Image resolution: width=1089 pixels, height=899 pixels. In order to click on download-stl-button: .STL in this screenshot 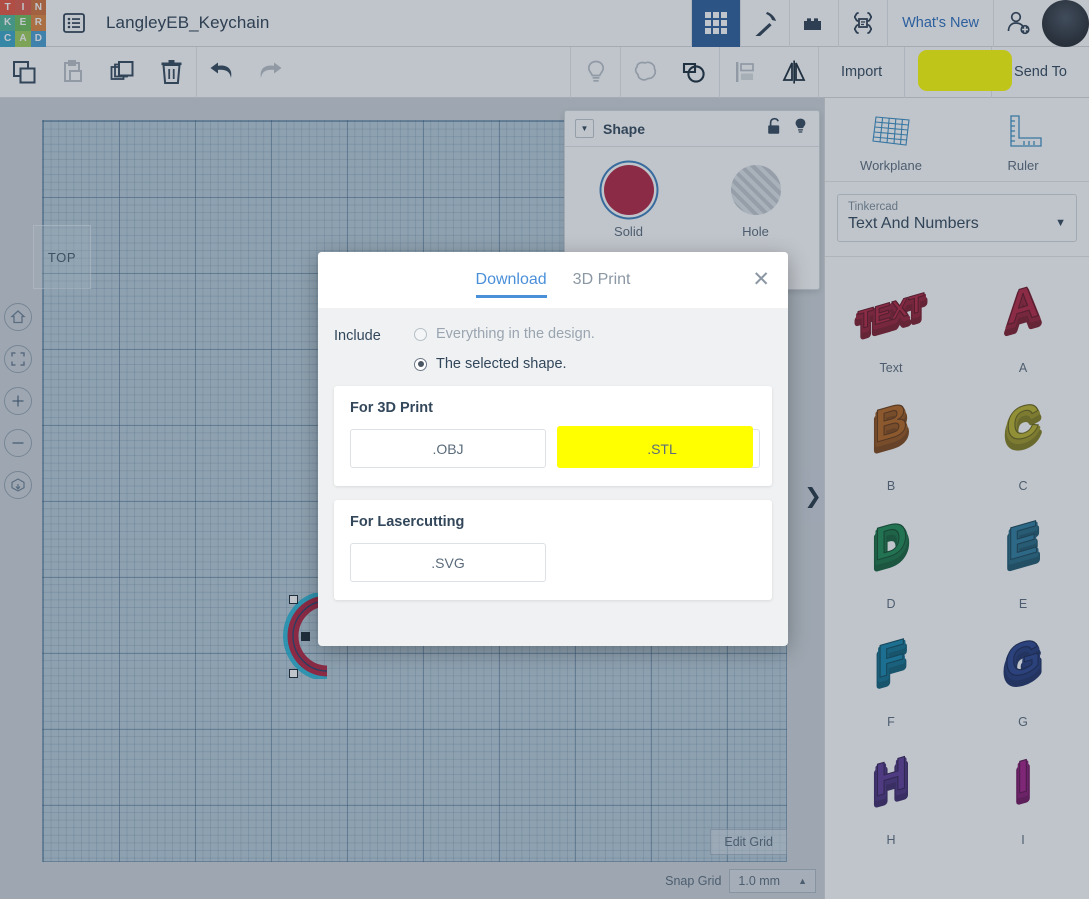, I will do `click(658, 447)`.